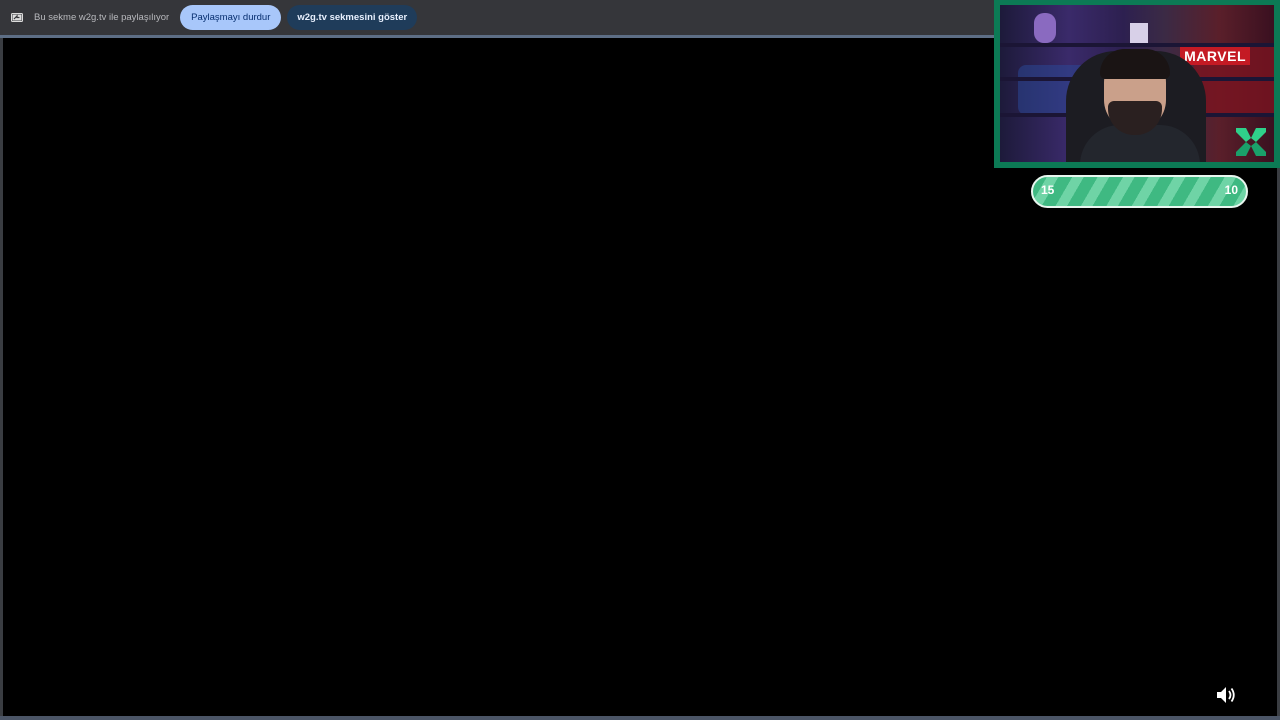 This screenshot has width=1280, height=720. What do you see at coordinates (1226, 695) in the screenshot?
I see `volume-icon` at bounding box center [1226, 695].